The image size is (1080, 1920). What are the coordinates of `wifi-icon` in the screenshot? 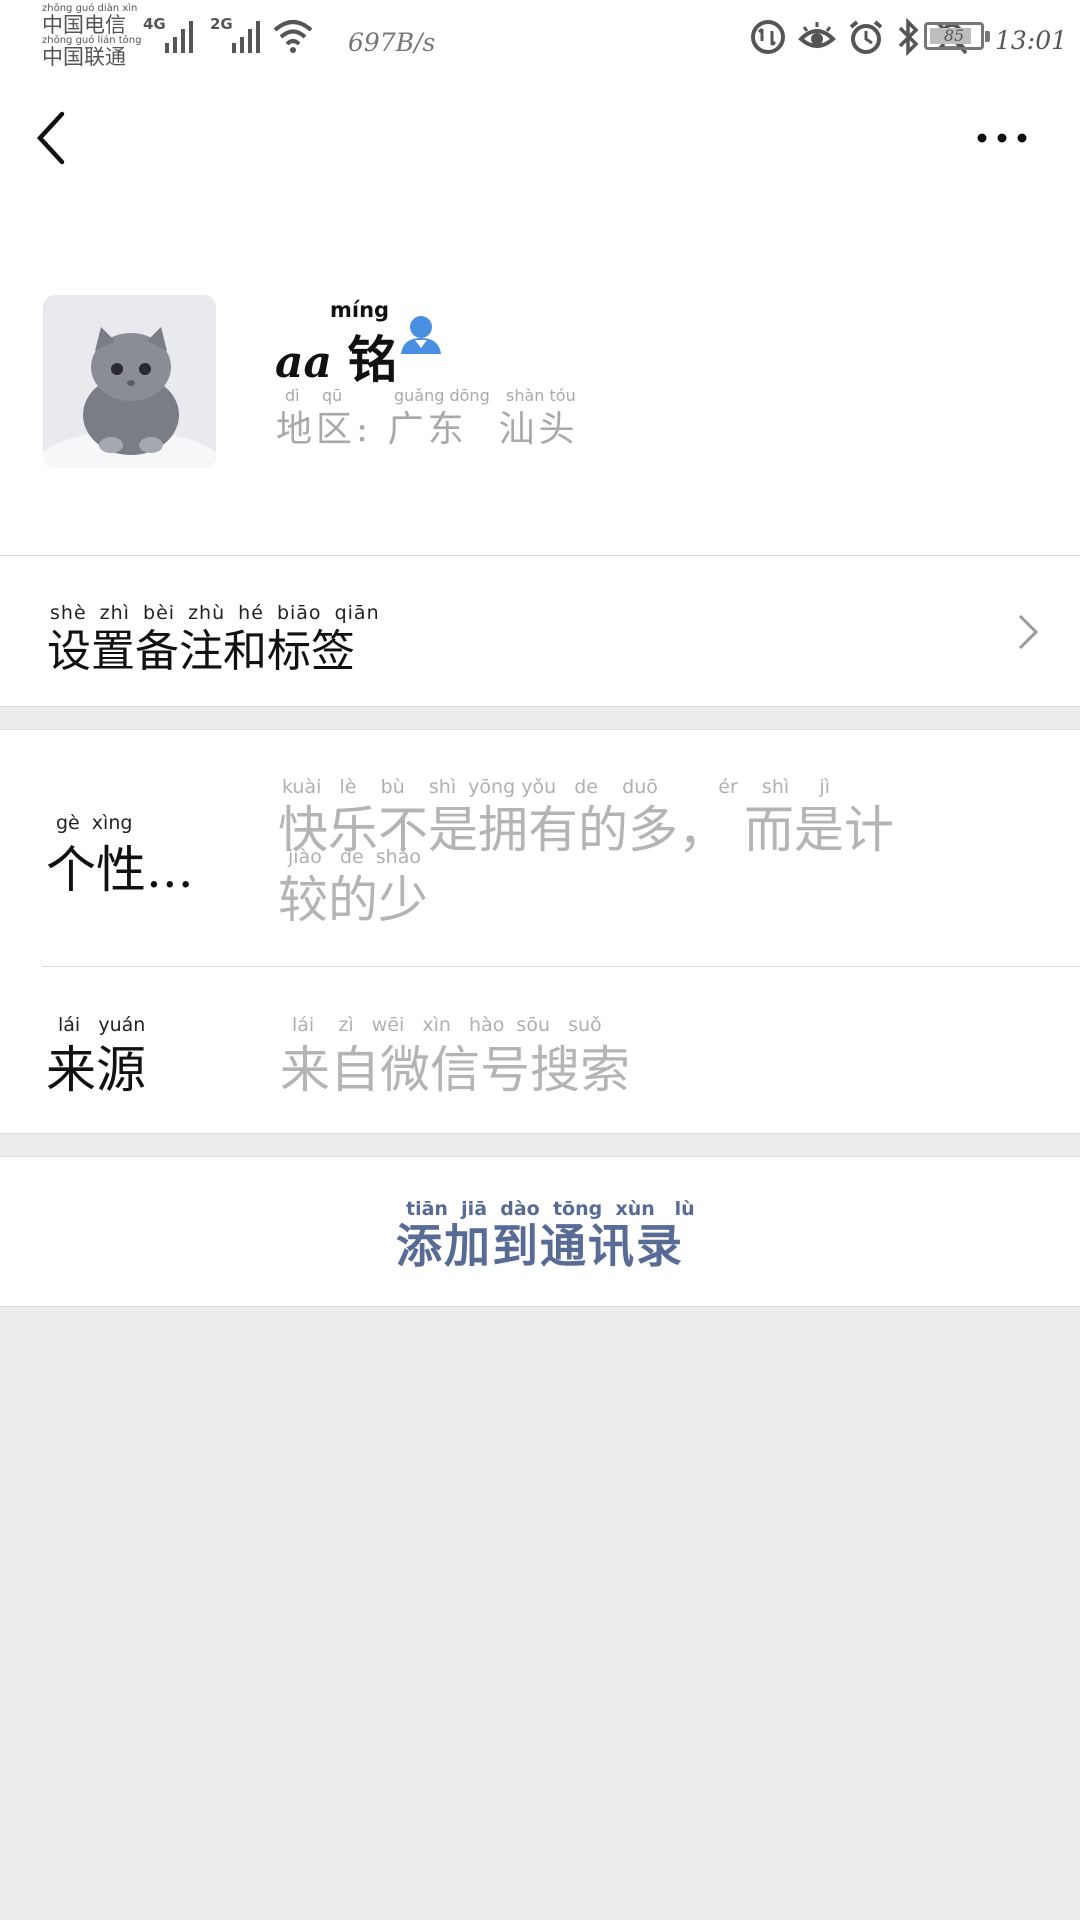 It's located at (293, 36).